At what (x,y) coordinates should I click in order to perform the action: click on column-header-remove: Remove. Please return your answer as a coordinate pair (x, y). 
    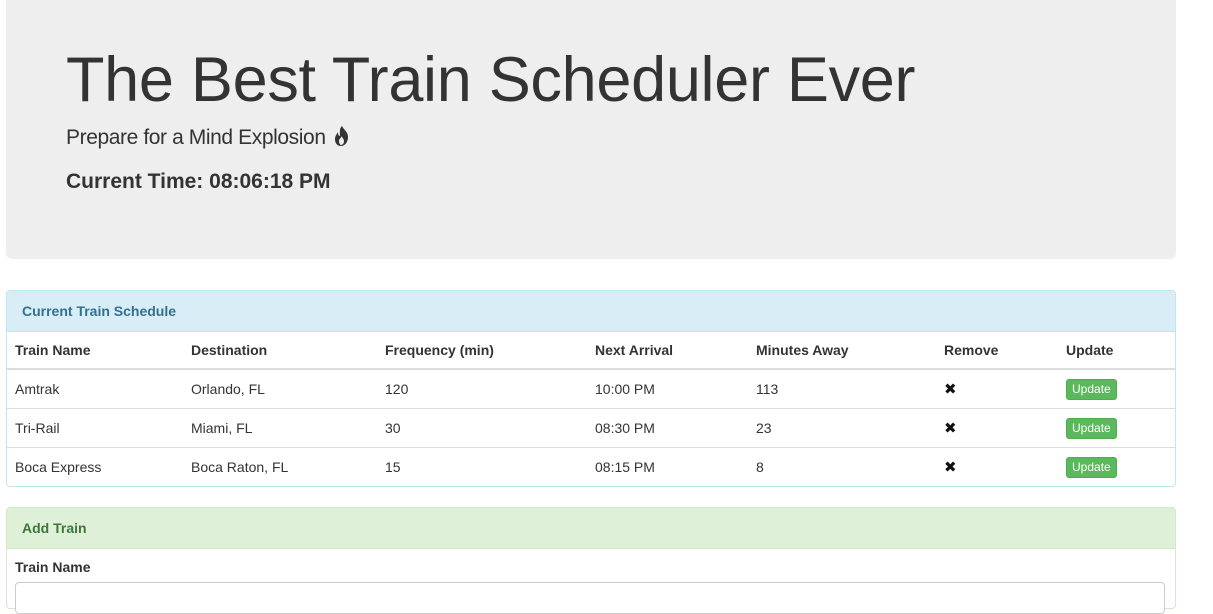
    Looking at the image, I should click on (997, 351).